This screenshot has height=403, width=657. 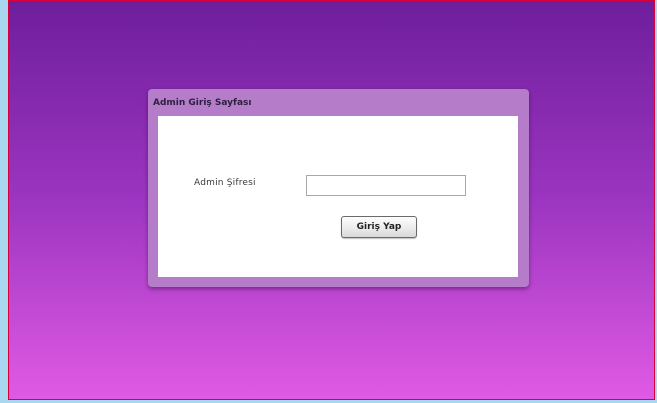 What do you see at coordinates (386, 185) in the screenshot?
I see `password-input` at bounding box center [386, 185].